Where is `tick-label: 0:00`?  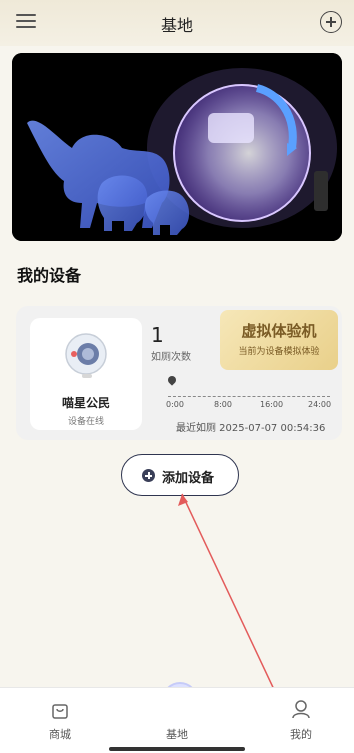 tick-label: 0:00 is located at coordinates (175, 404).